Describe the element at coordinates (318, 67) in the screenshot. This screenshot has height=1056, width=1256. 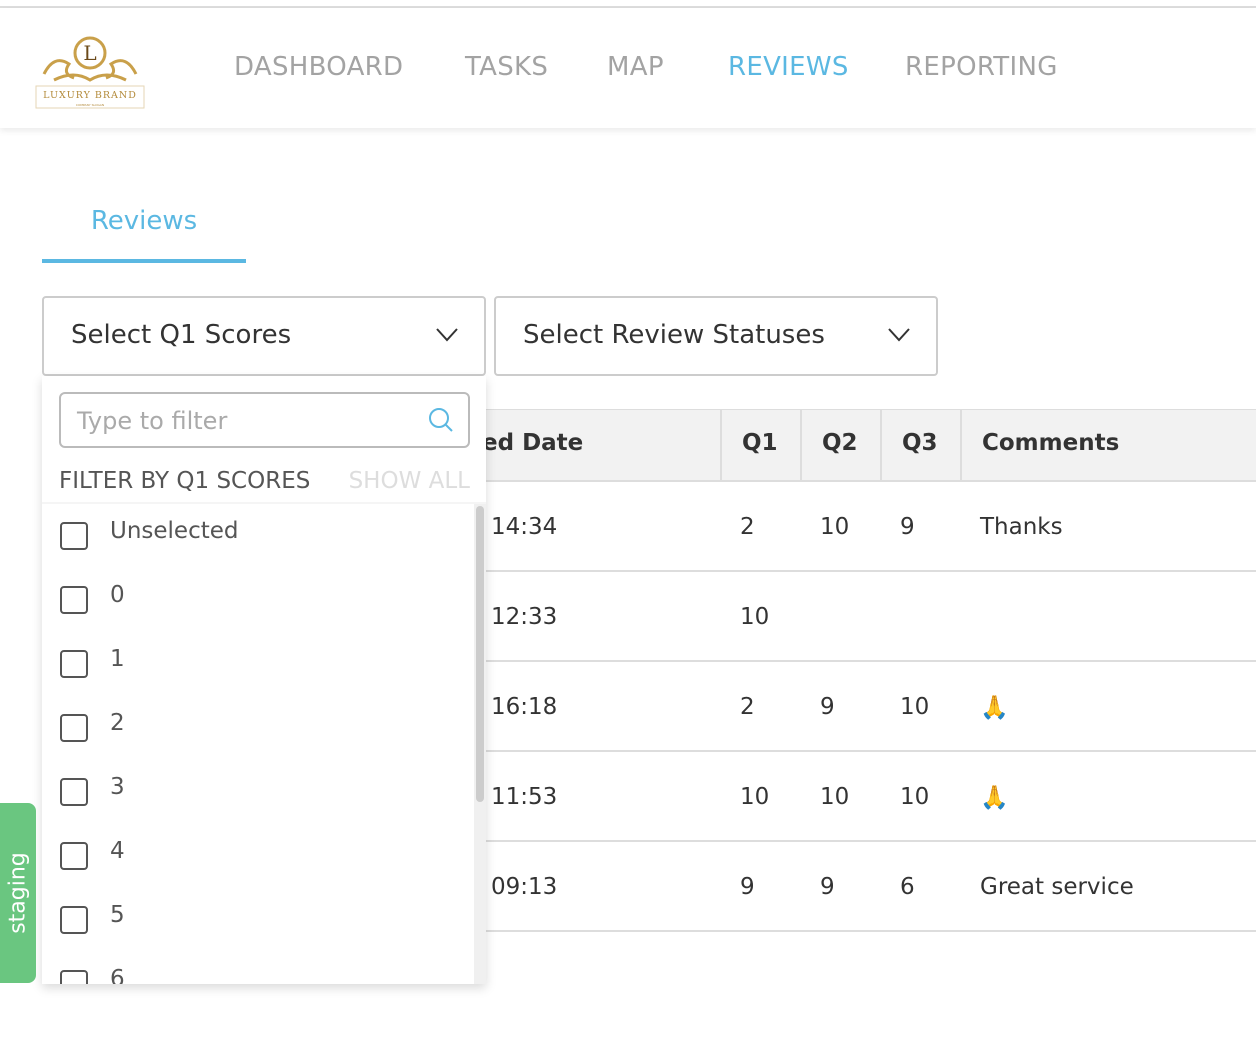
I see `nav-dashboard: DASHBOARD` at that location.